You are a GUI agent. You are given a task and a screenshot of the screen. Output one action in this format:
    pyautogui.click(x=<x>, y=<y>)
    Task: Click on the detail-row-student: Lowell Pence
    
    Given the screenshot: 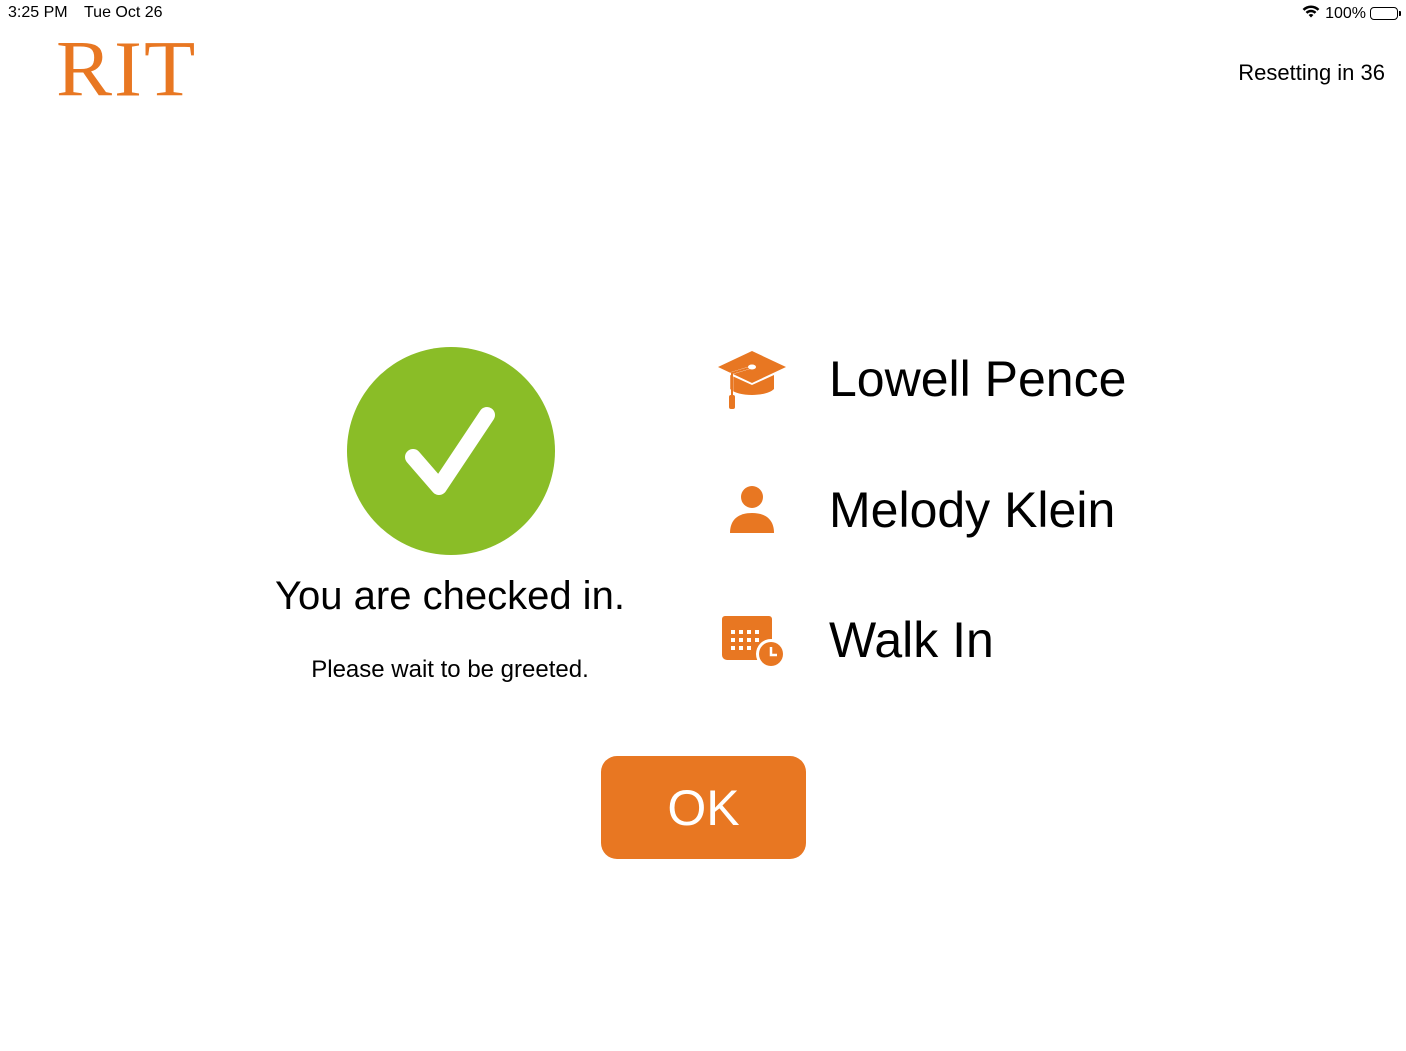 What is the action you would take?
    pyautogui.click(x=920, y=379)
    